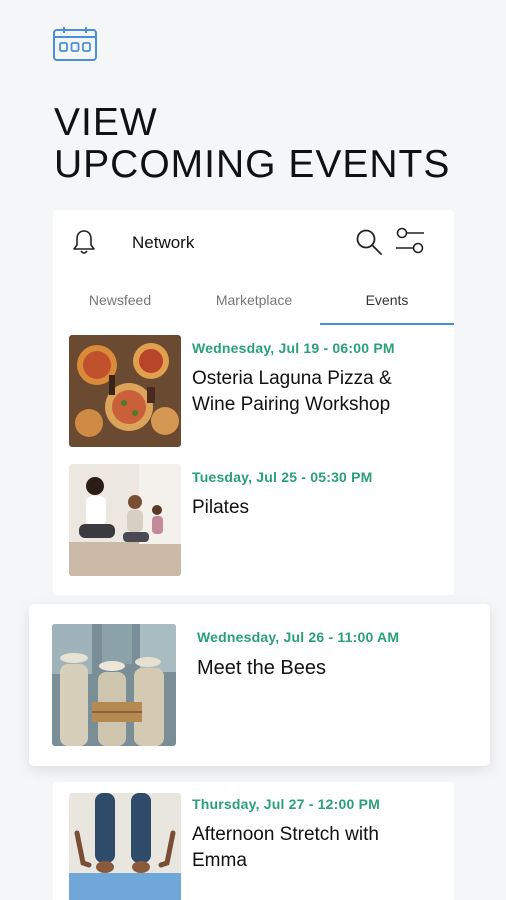 The image size is (506, 900). What do you see at coordinates (84, 242) in the screenshot?
I see `bell-icon` at bounding box center [84, 242].